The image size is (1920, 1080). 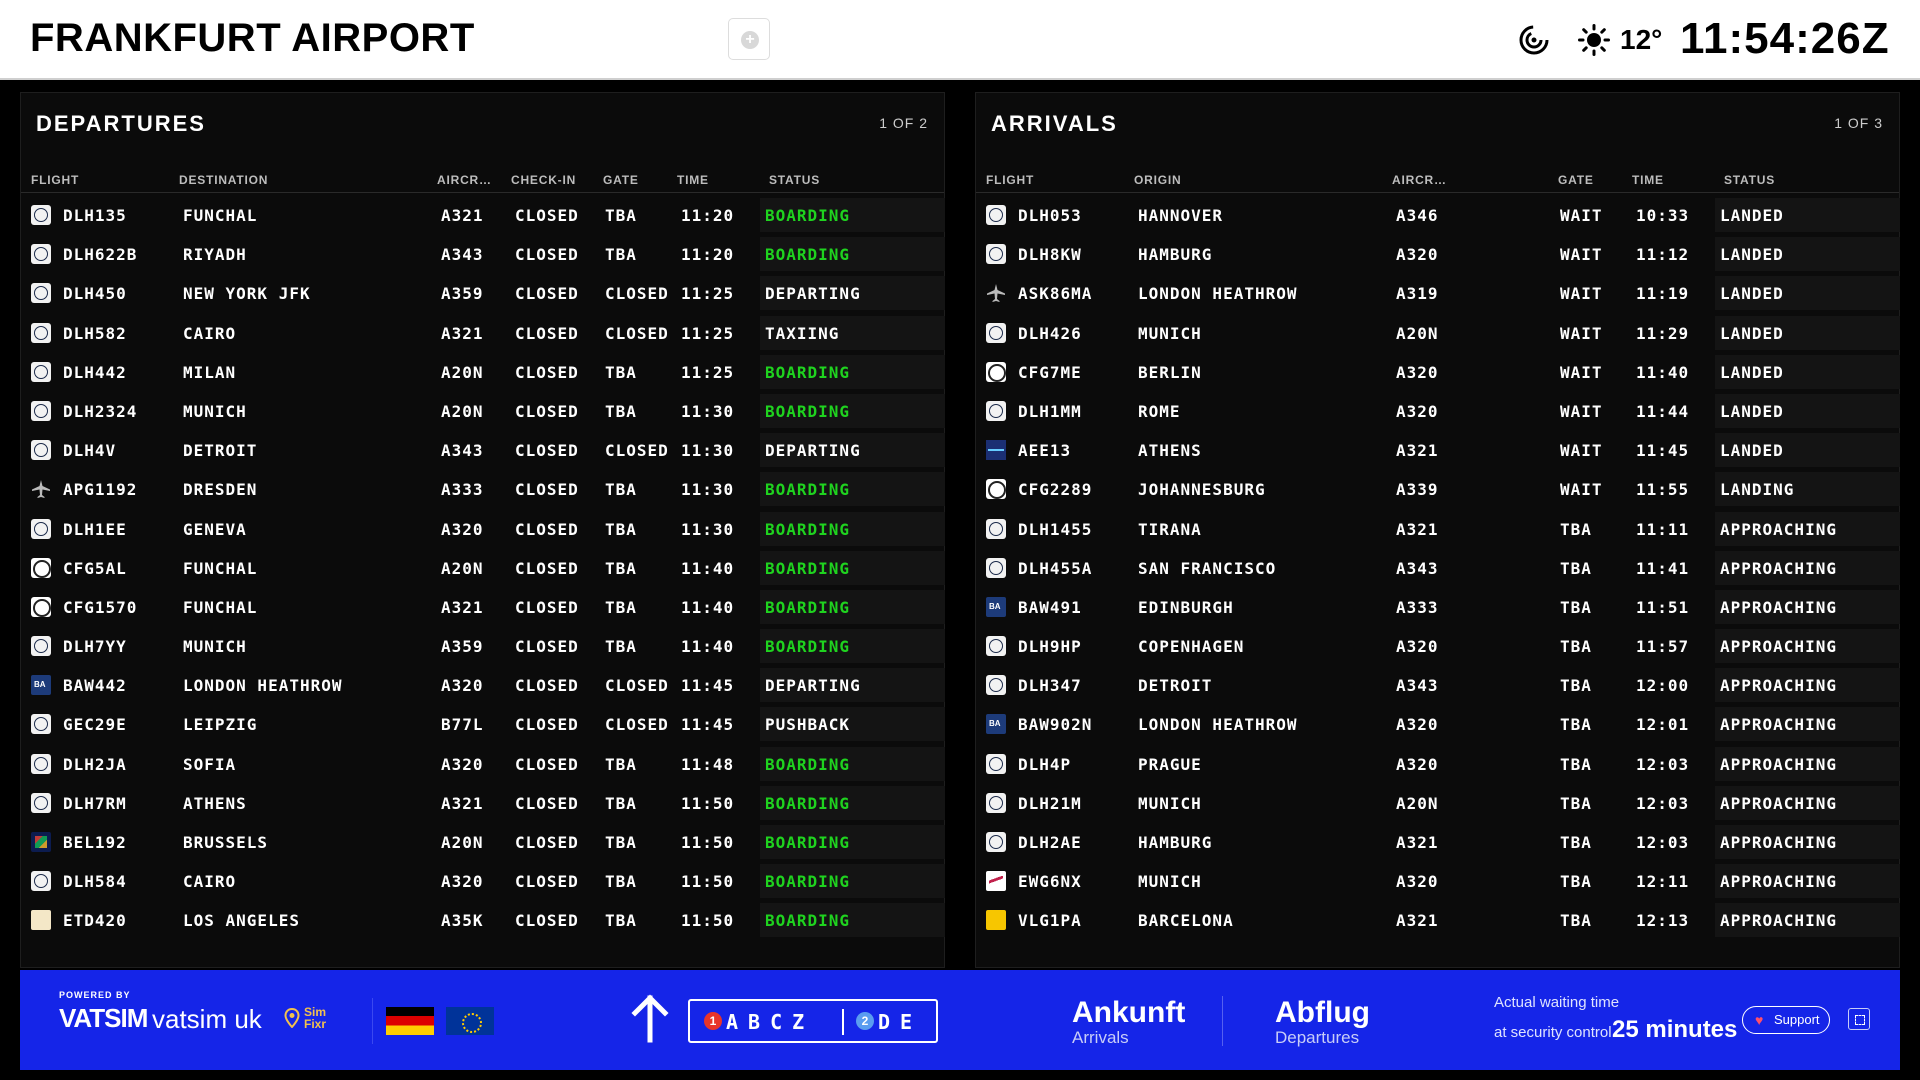 I want to click on support-button: ♥ Support, so click(x=1786, y=1020).